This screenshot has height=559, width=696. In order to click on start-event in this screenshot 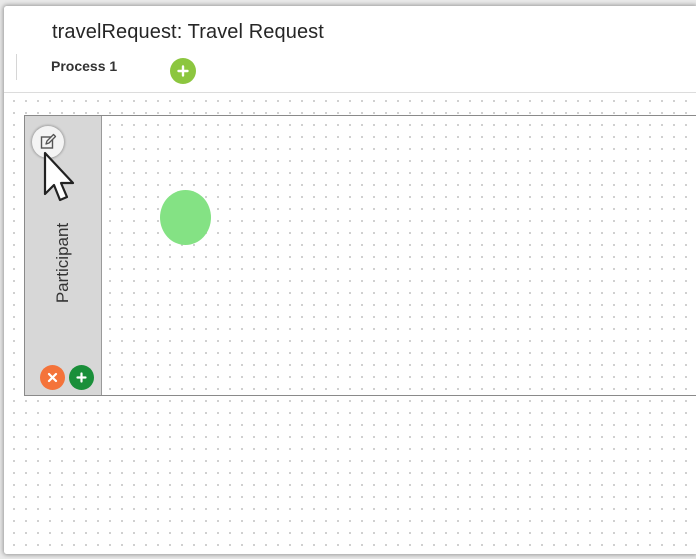, I will do `click(185, 217)`.